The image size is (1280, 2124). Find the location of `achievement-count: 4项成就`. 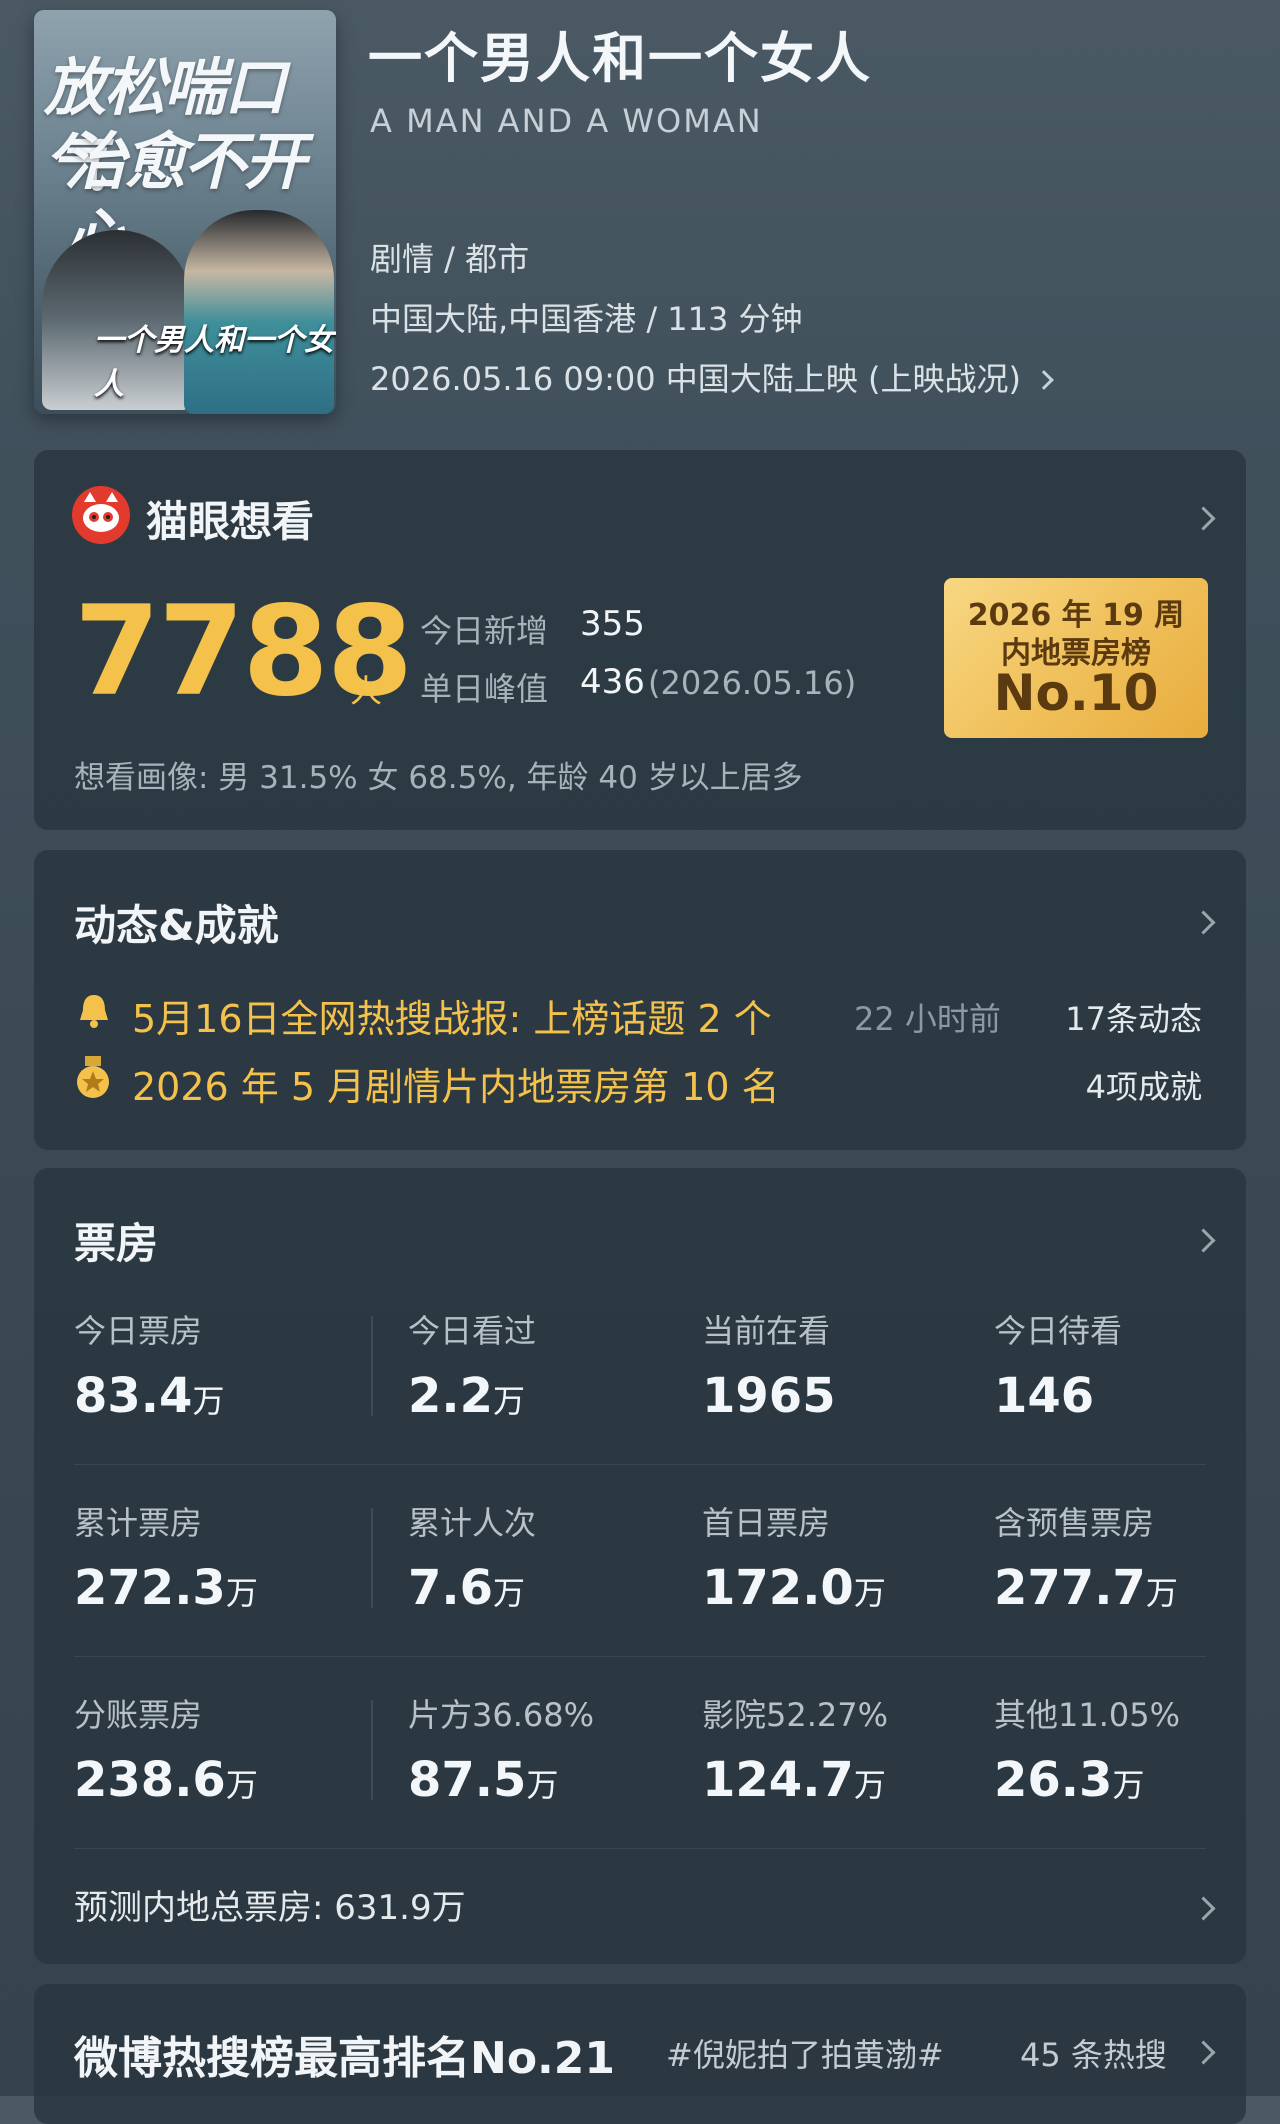

achievement-count: 4项成就 is located at coordinates (1144, 1085).